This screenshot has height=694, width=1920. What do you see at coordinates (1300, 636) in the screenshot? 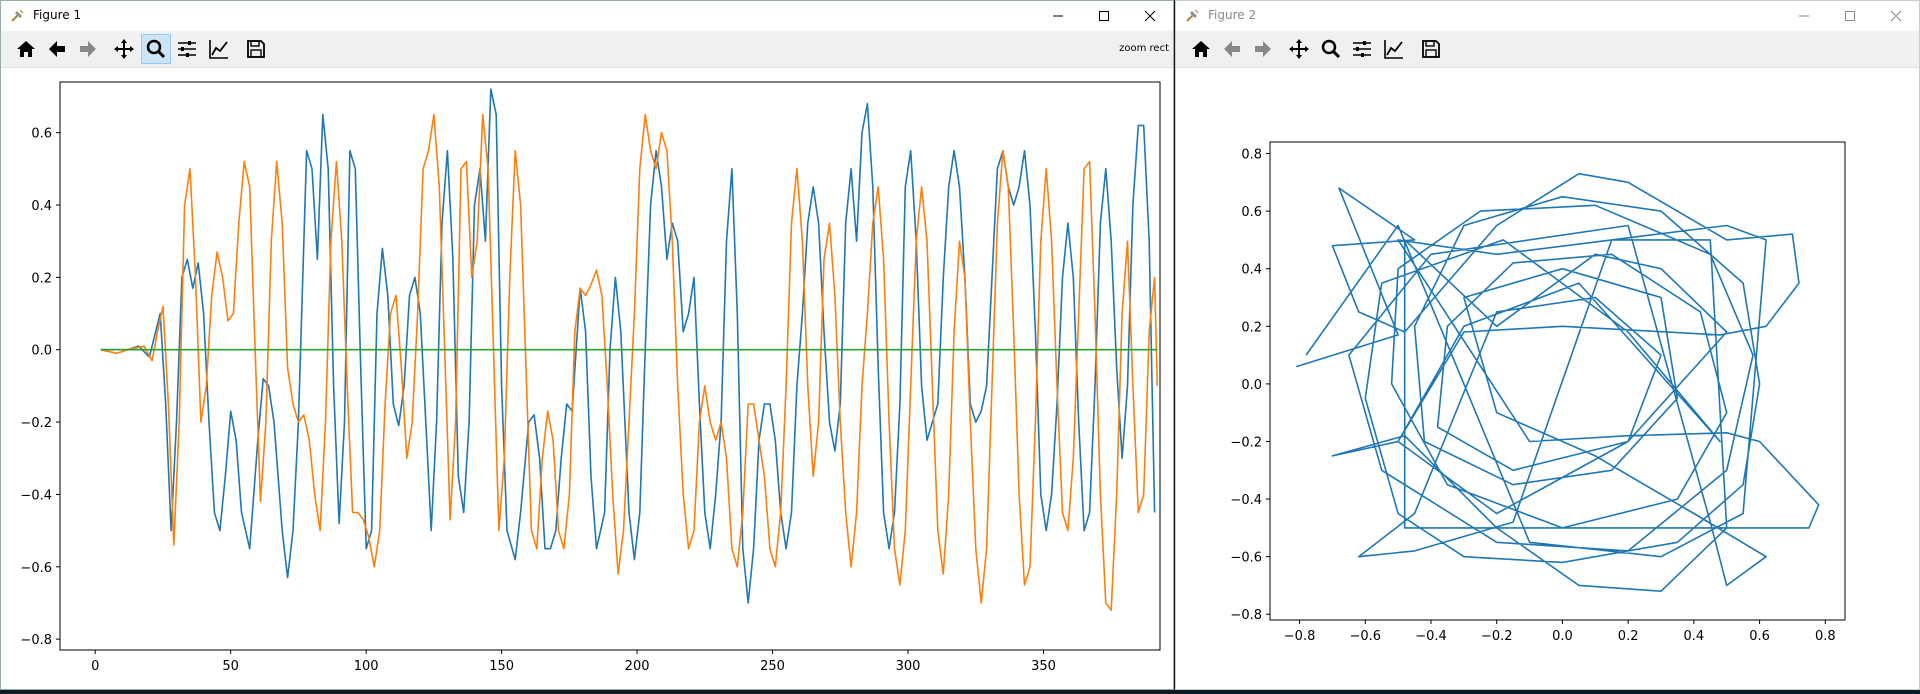
I see `x-tick-label: −0.8` at bounding box center [1300, 636].